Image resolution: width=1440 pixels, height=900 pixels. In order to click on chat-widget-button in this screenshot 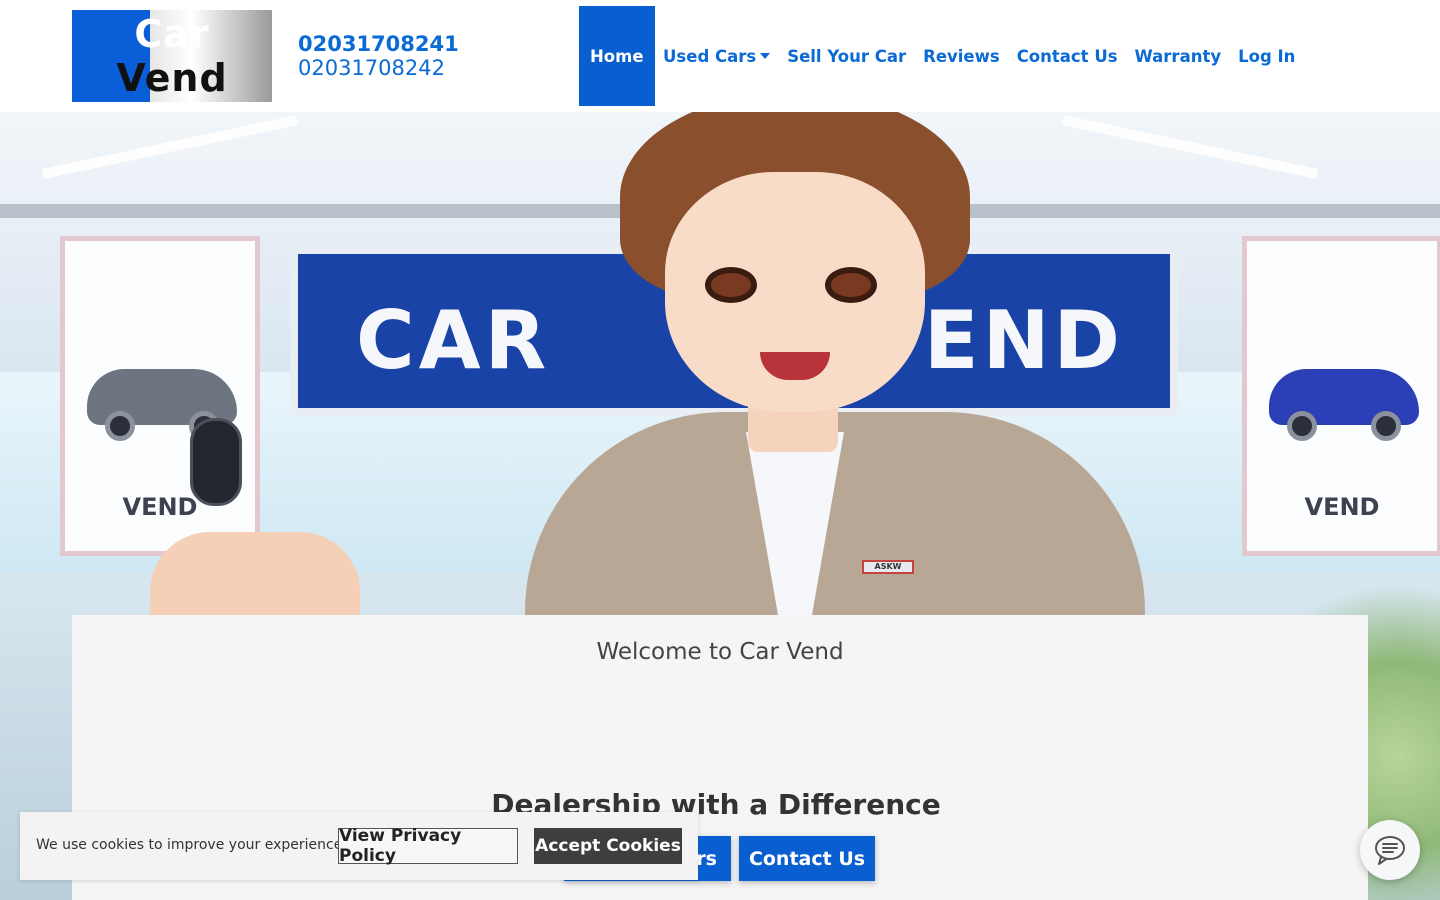, I will do `click(1390, 850)`.